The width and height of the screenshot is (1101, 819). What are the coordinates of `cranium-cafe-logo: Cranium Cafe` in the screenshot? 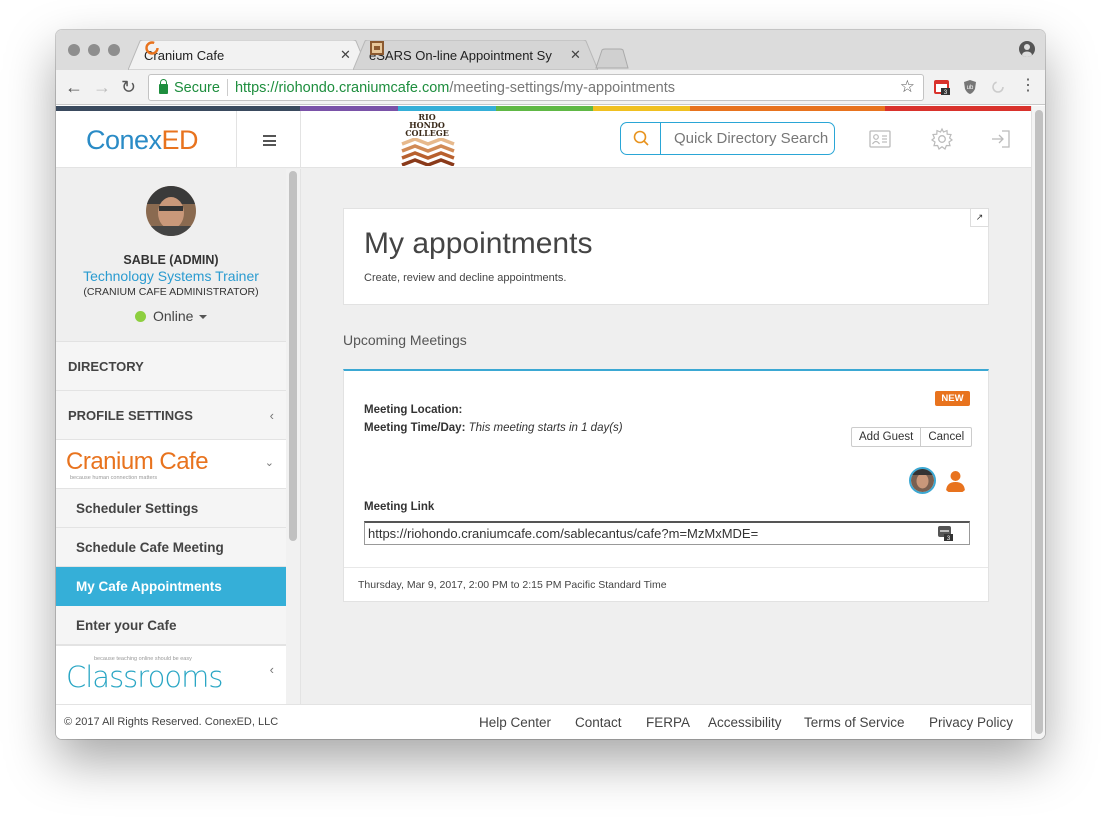 It's located at (137, 461).